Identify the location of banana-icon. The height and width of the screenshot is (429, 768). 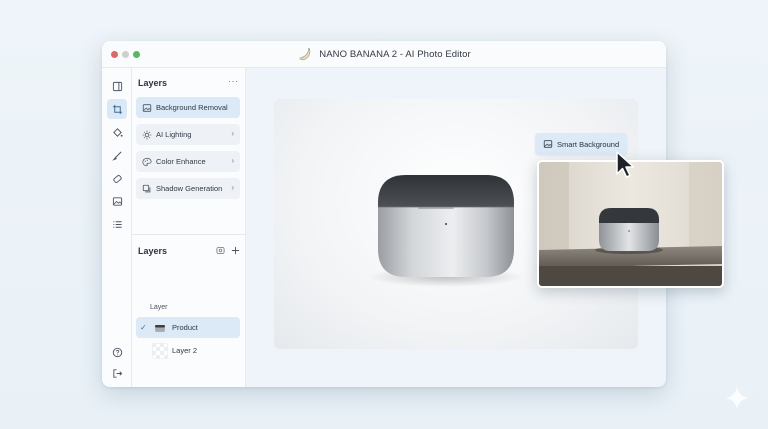
(305, 53).